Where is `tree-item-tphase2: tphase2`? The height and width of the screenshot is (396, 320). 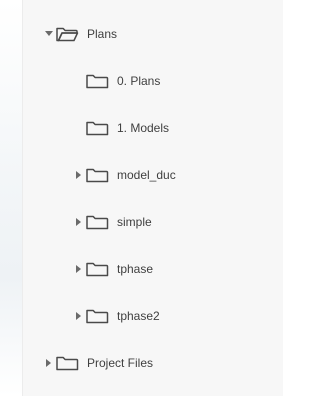
tree-item-tphase2: tphase2 is located at coordinates (153, 316).